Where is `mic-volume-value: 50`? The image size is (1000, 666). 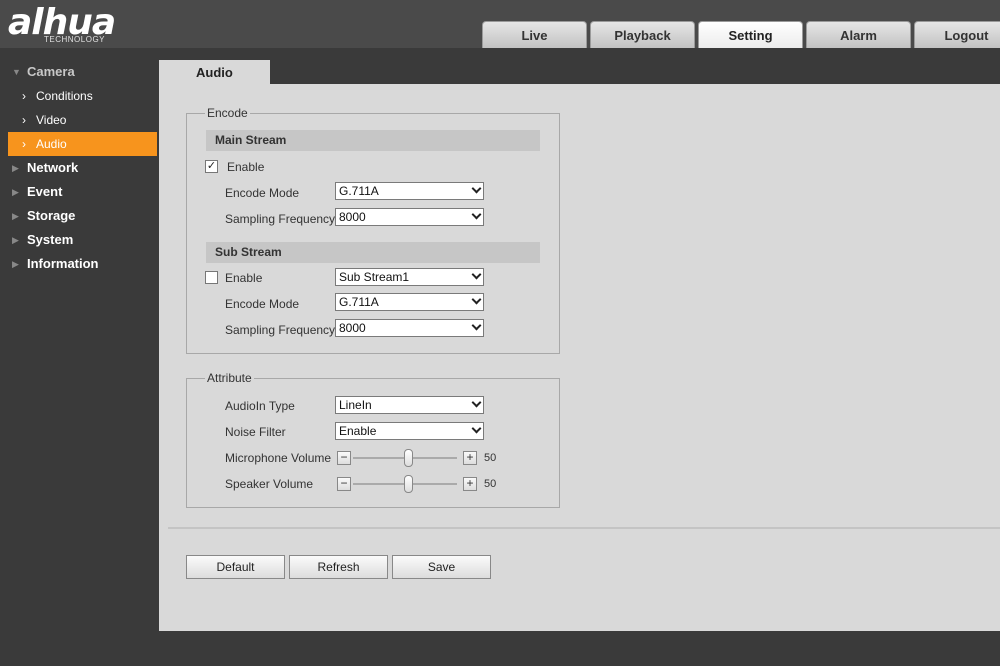
mic-volume-value: 50 is located at coordinates (490, 458).